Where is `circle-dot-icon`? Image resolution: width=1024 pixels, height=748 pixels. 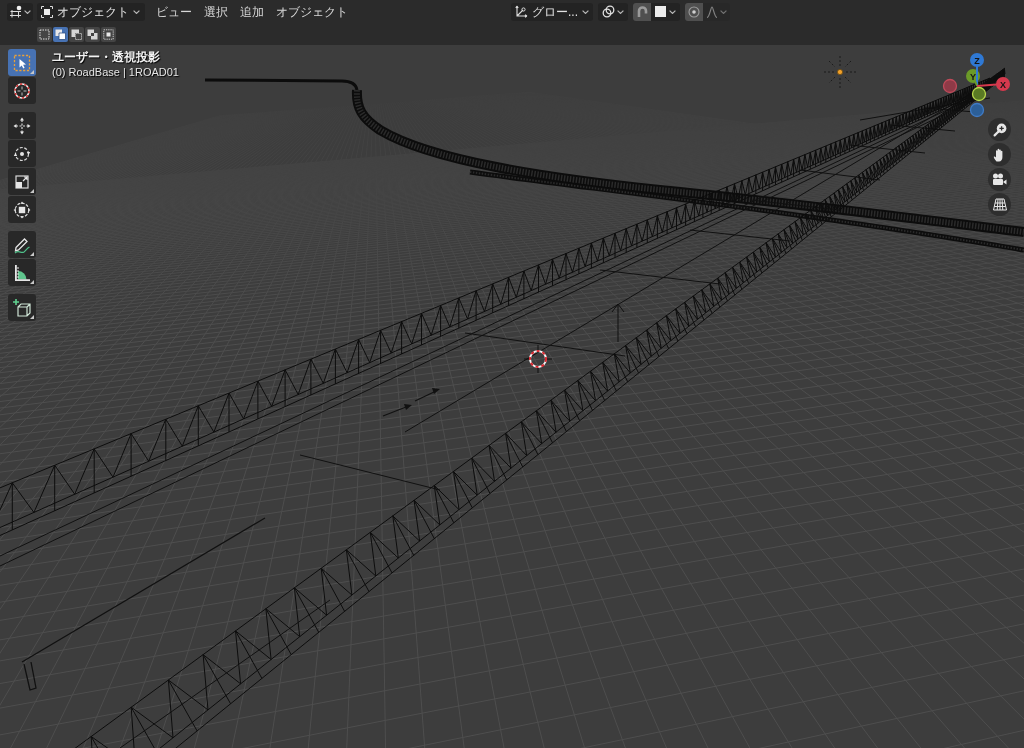
circle-dot-icon is located at coordinates (694, 11).